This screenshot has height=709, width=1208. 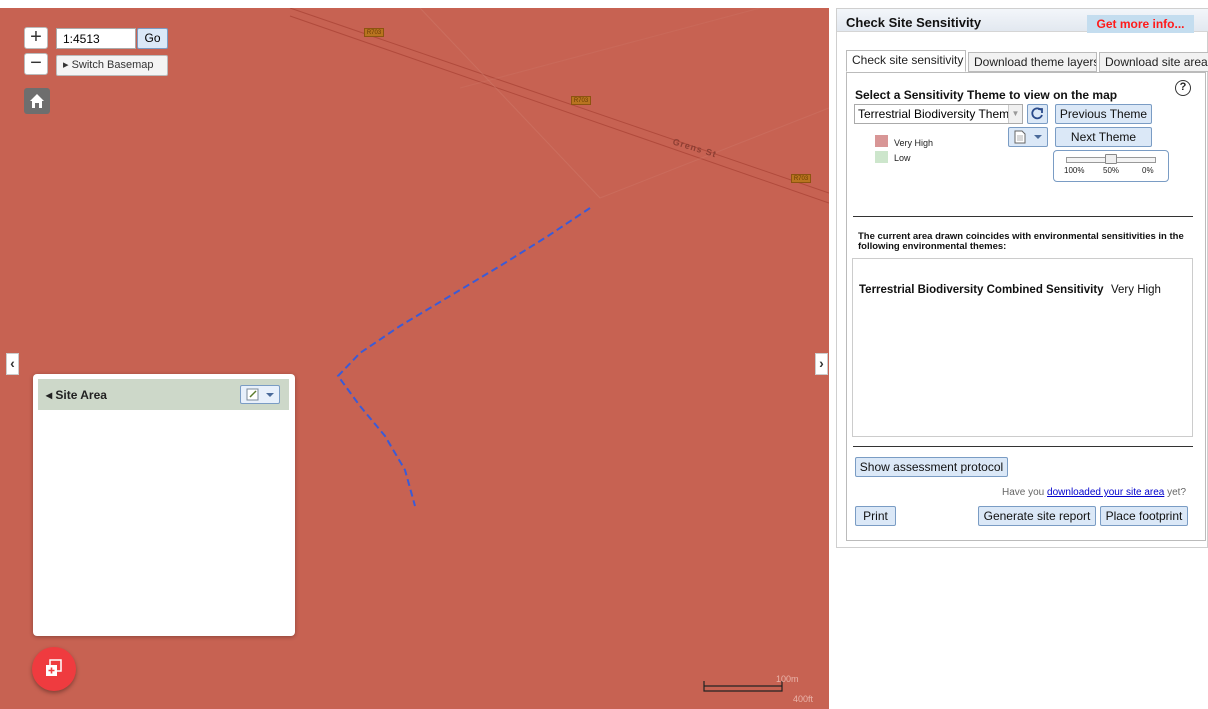 What do you see at coordinates (112, 65) in the screenshot?
I see `switch-basemap-button: ▸ Switch Basemap` at bounding box center [112, 65].